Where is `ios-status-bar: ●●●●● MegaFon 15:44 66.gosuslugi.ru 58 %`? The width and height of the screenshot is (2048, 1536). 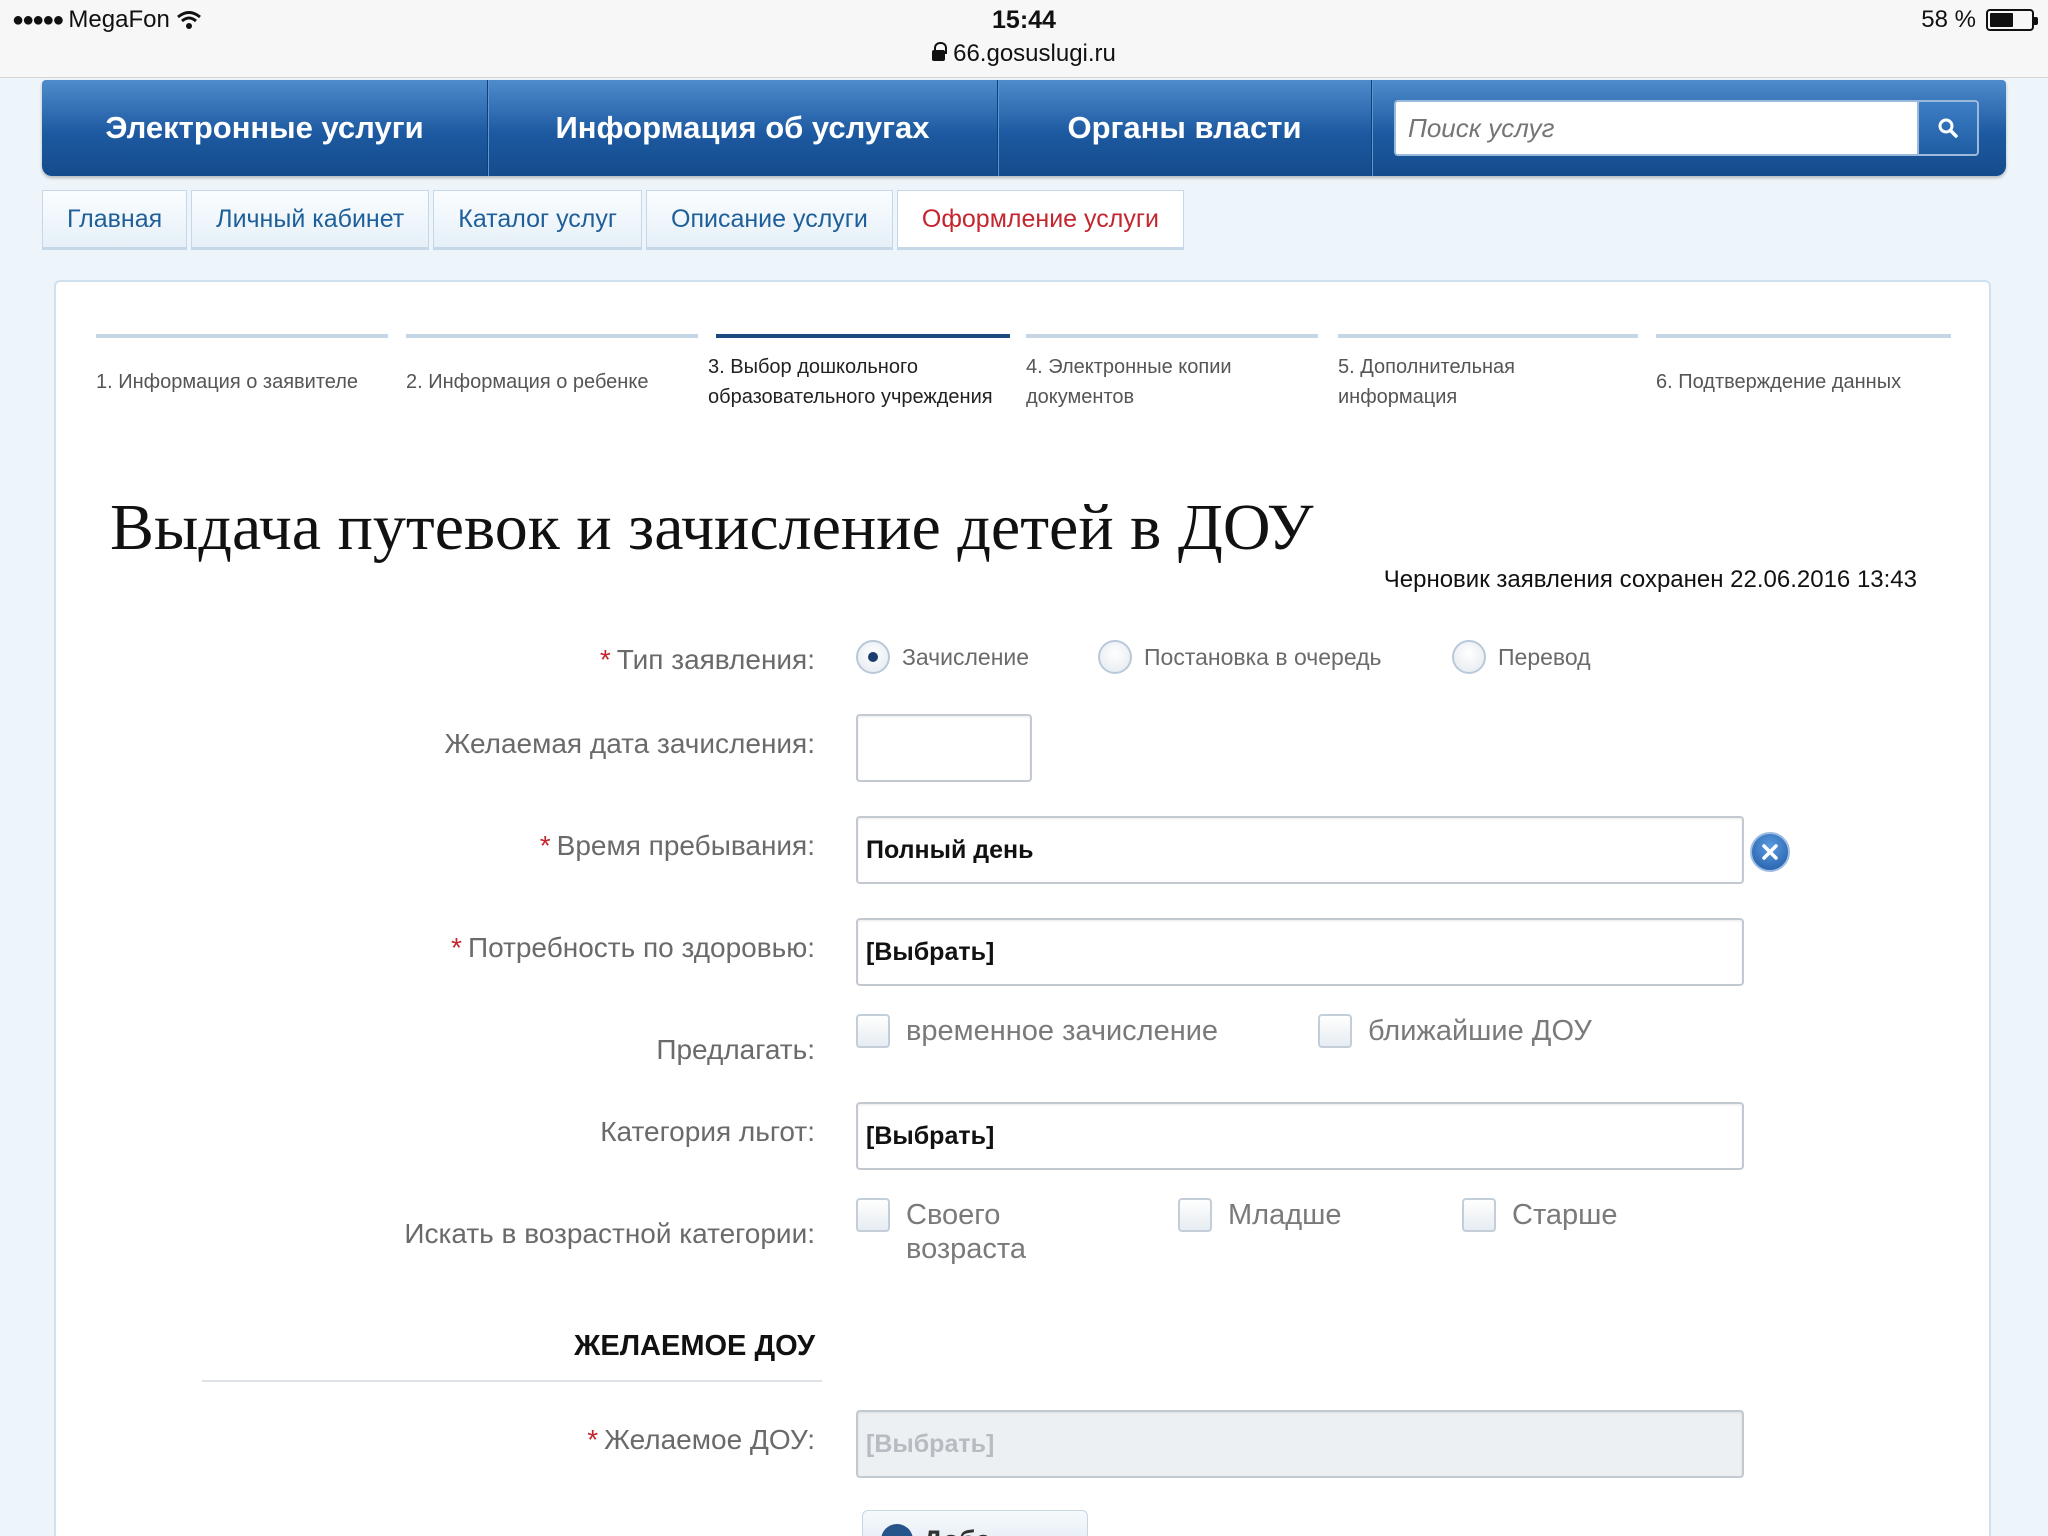
ios-status-bar: ●●●●● MegaFon 15:44 66.gosuslugi.ru 58 % is located at coordinates (1024, 39).